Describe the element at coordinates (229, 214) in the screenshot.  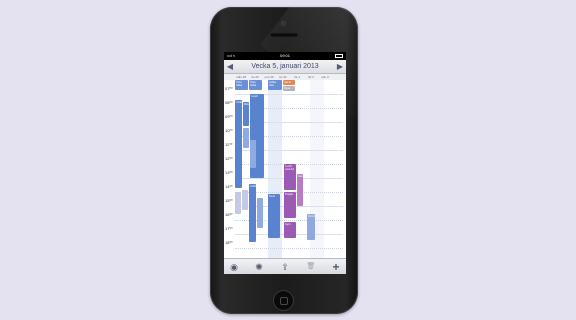
I see `hour-label: 16⁰⁰` at that location.